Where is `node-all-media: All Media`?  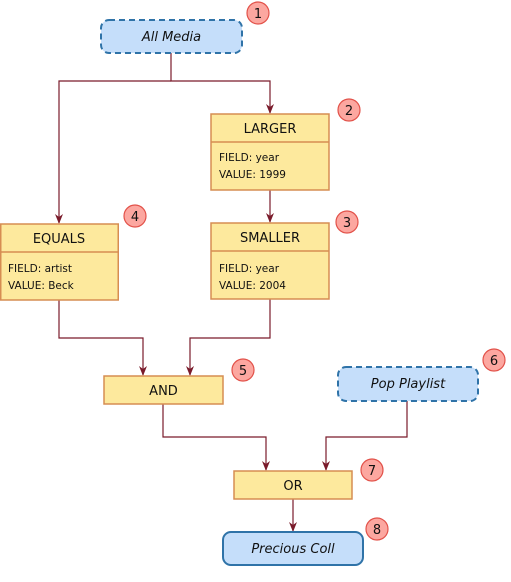 node-all-media: All Media is located at coordinates (171, 36).